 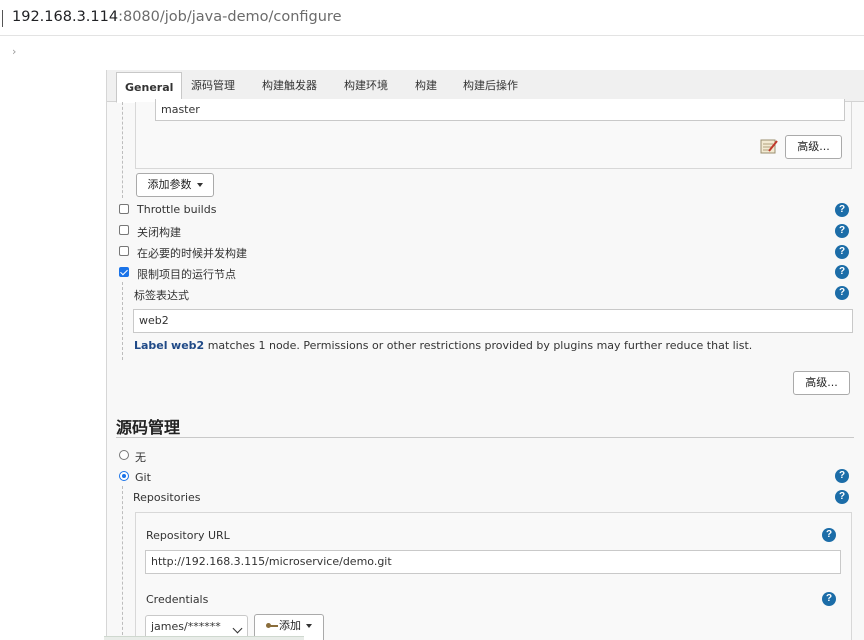 I want to click on scm-section-title: 源码管理, so click(x=148, y=427).